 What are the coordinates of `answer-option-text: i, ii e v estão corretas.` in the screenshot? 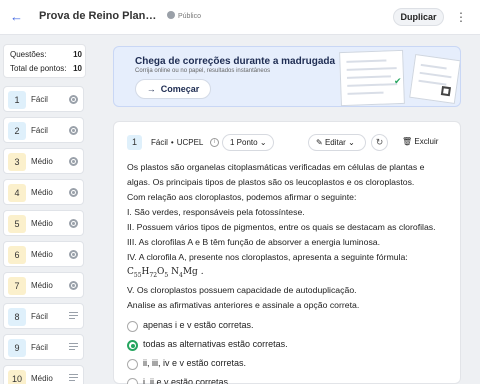 It's located at (187, 380).